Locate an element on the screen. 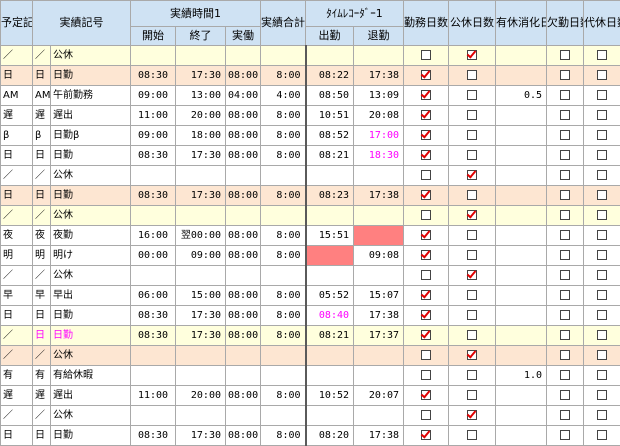  actual-name-cell: 遅出 is located at coordinates (91, 396).